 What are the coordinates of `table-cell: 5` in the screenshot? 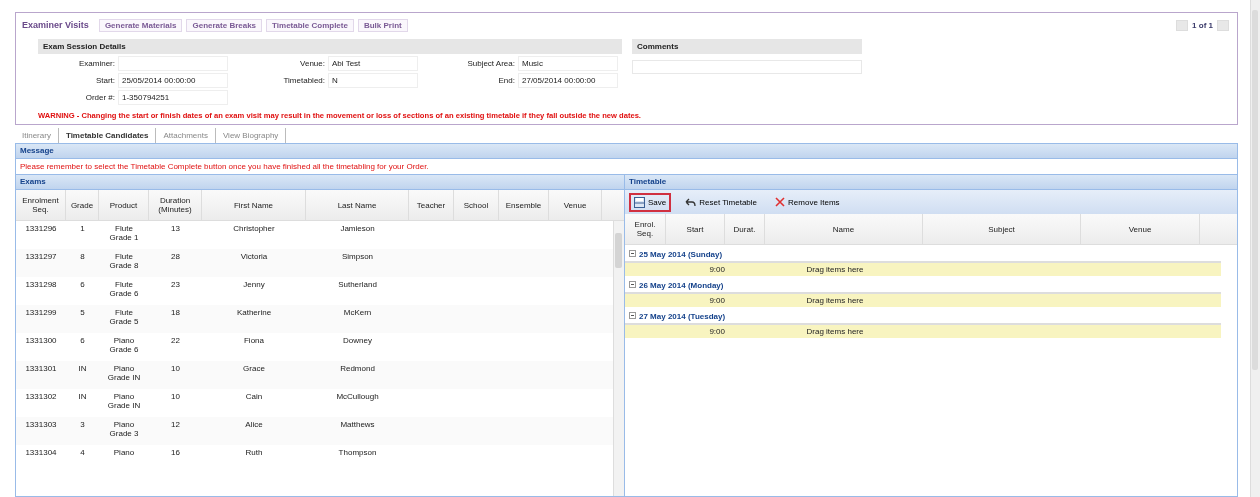 It's located at (82, 312).